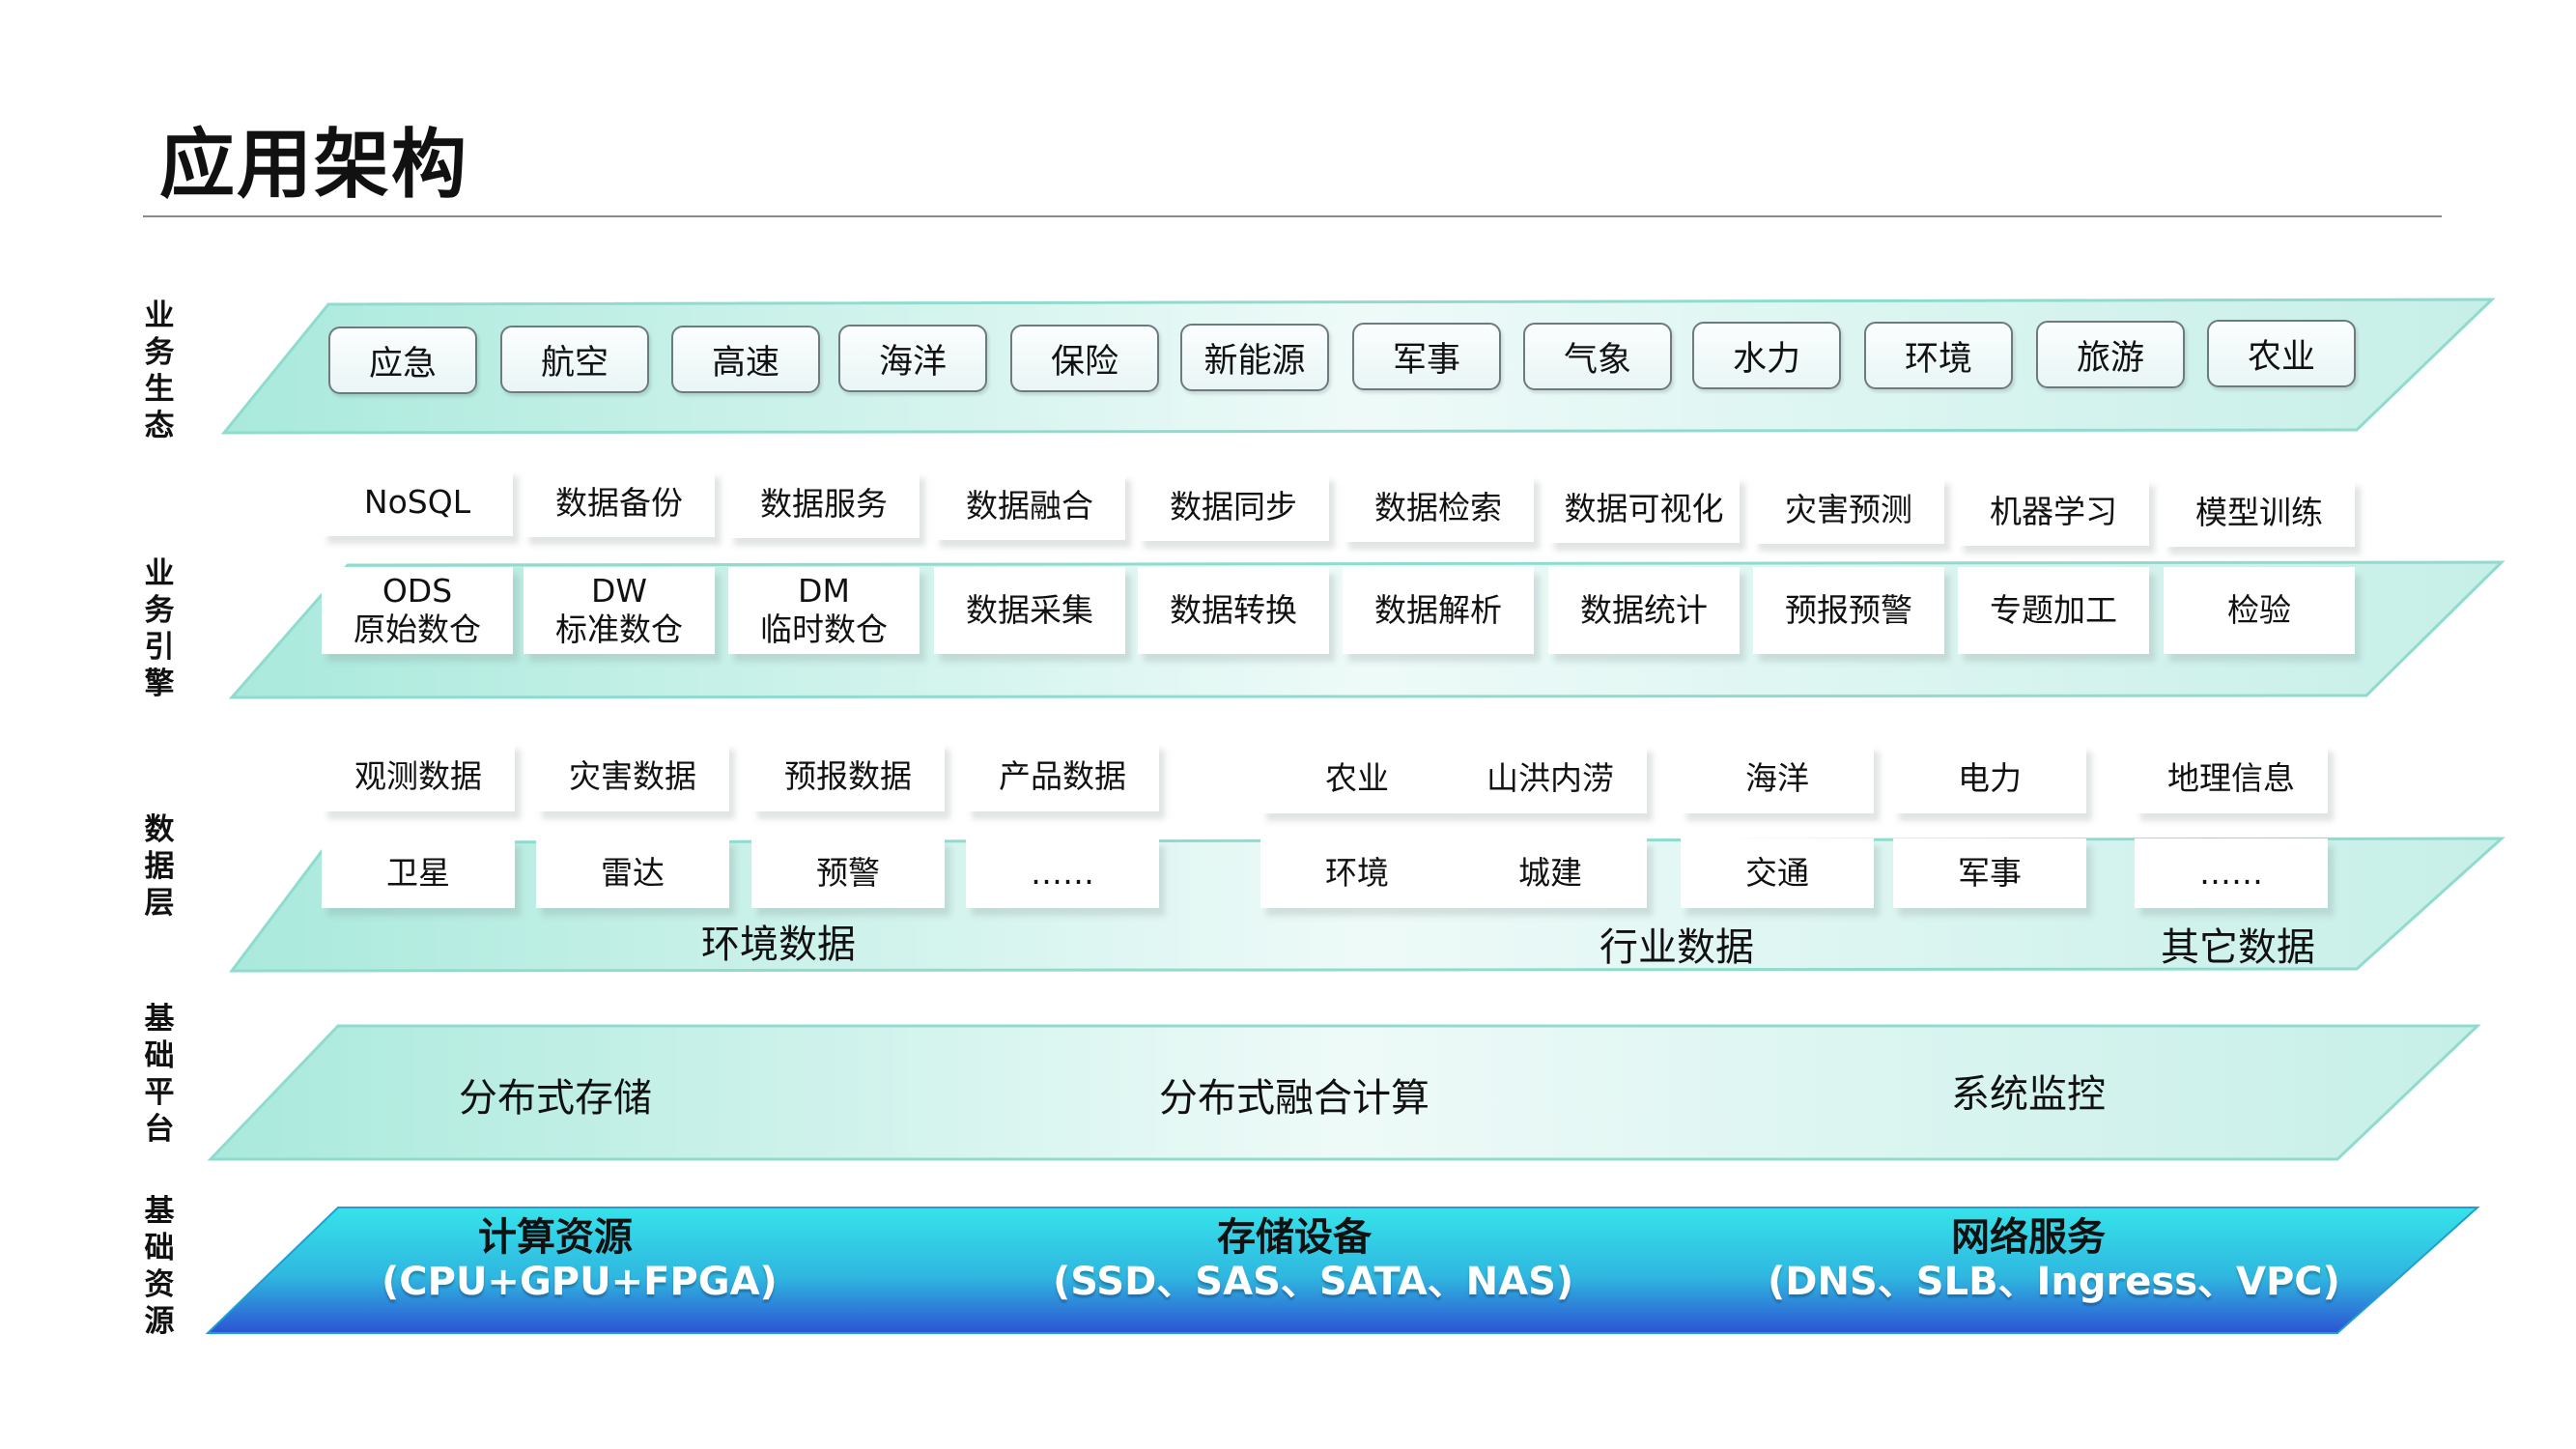 The image size is (2576, 1449). I want to click on ecology-pill: 高速, so click(745, 359).